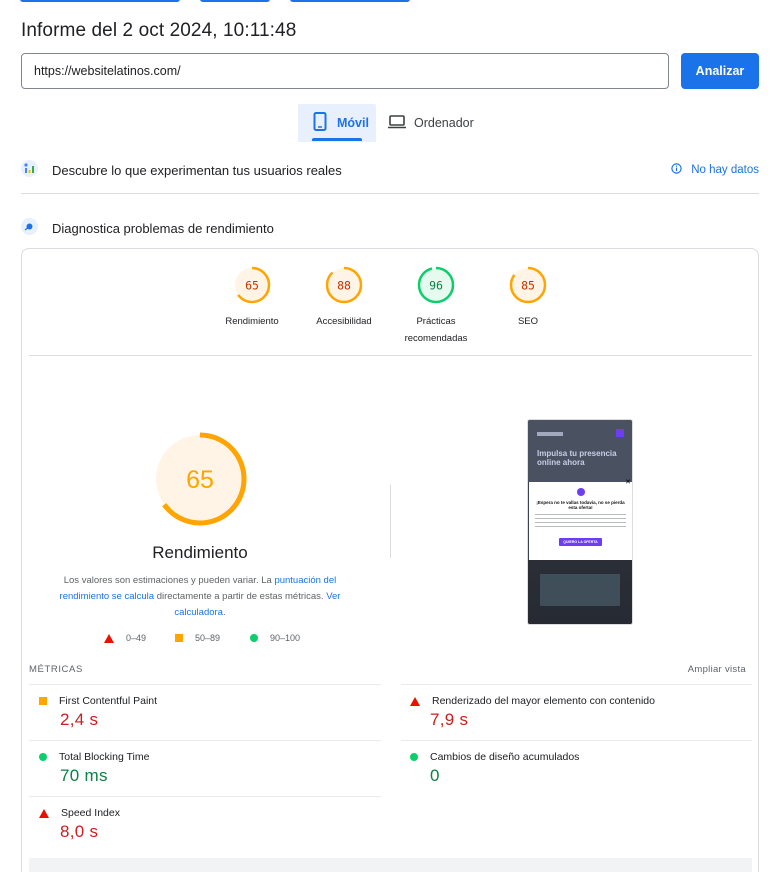  Describe the element at coordinates (159, 30) in the screenshot. I see `report-title: Informe del 2 oct 2024, 10:11:48` at that location.